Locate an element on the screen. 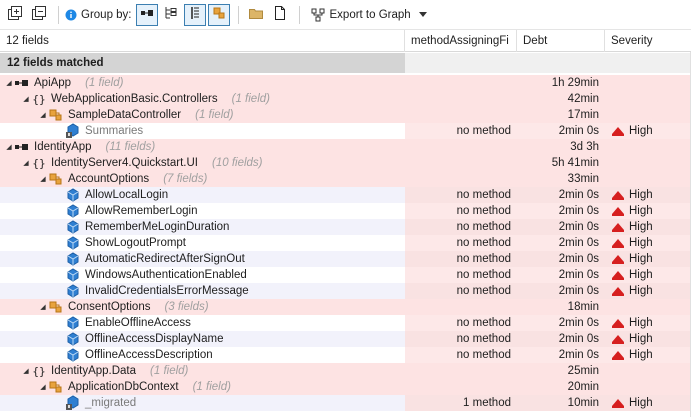 The height and width of the screenshot is (417, 691). field-row: ShowLogoutPrompt no method 2min 0s High is located at coordinates (345, 243).